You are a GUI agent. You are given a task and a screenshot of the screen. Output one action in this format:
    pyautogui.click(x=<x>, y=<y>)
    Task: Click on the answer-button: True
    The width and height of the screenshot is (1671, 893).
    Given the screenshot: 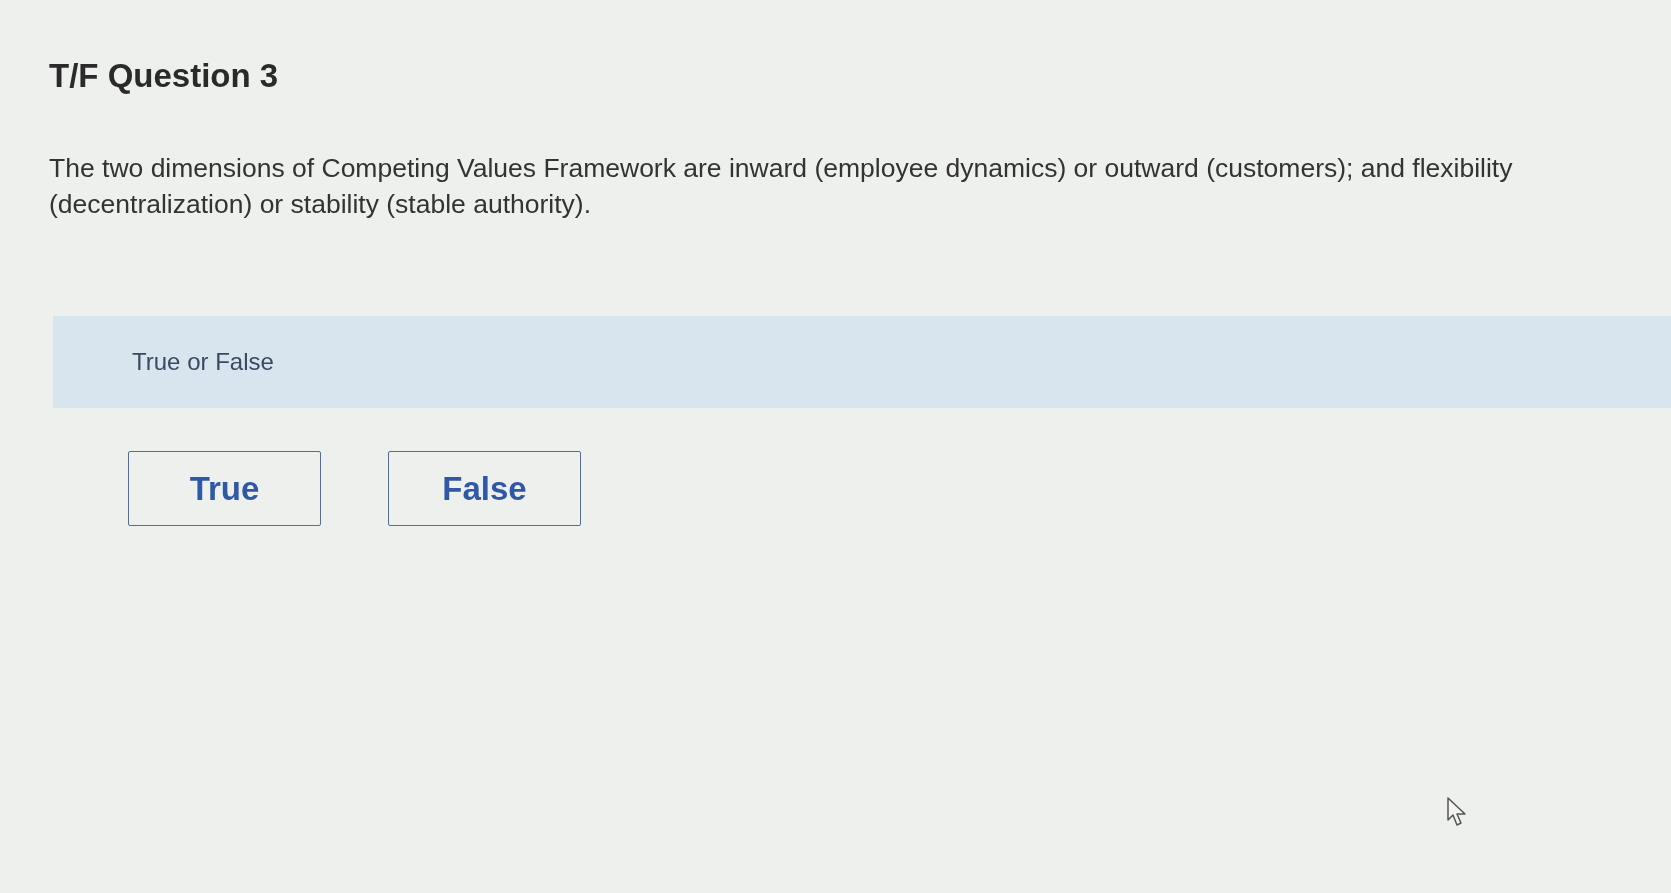 What is the action you would take?
    pyautogui.click(x=224, y=488)
    